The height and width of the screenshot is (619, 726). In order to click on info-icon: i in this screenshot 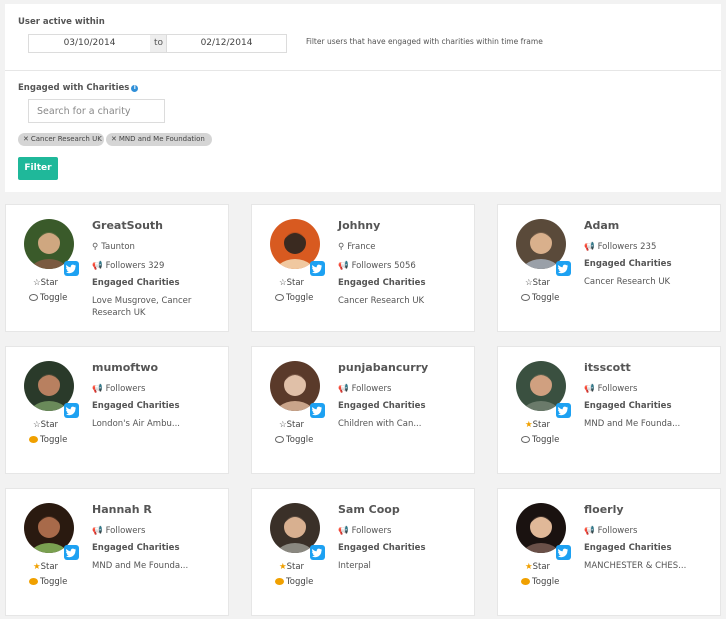, I will do `click(135, 88)`.